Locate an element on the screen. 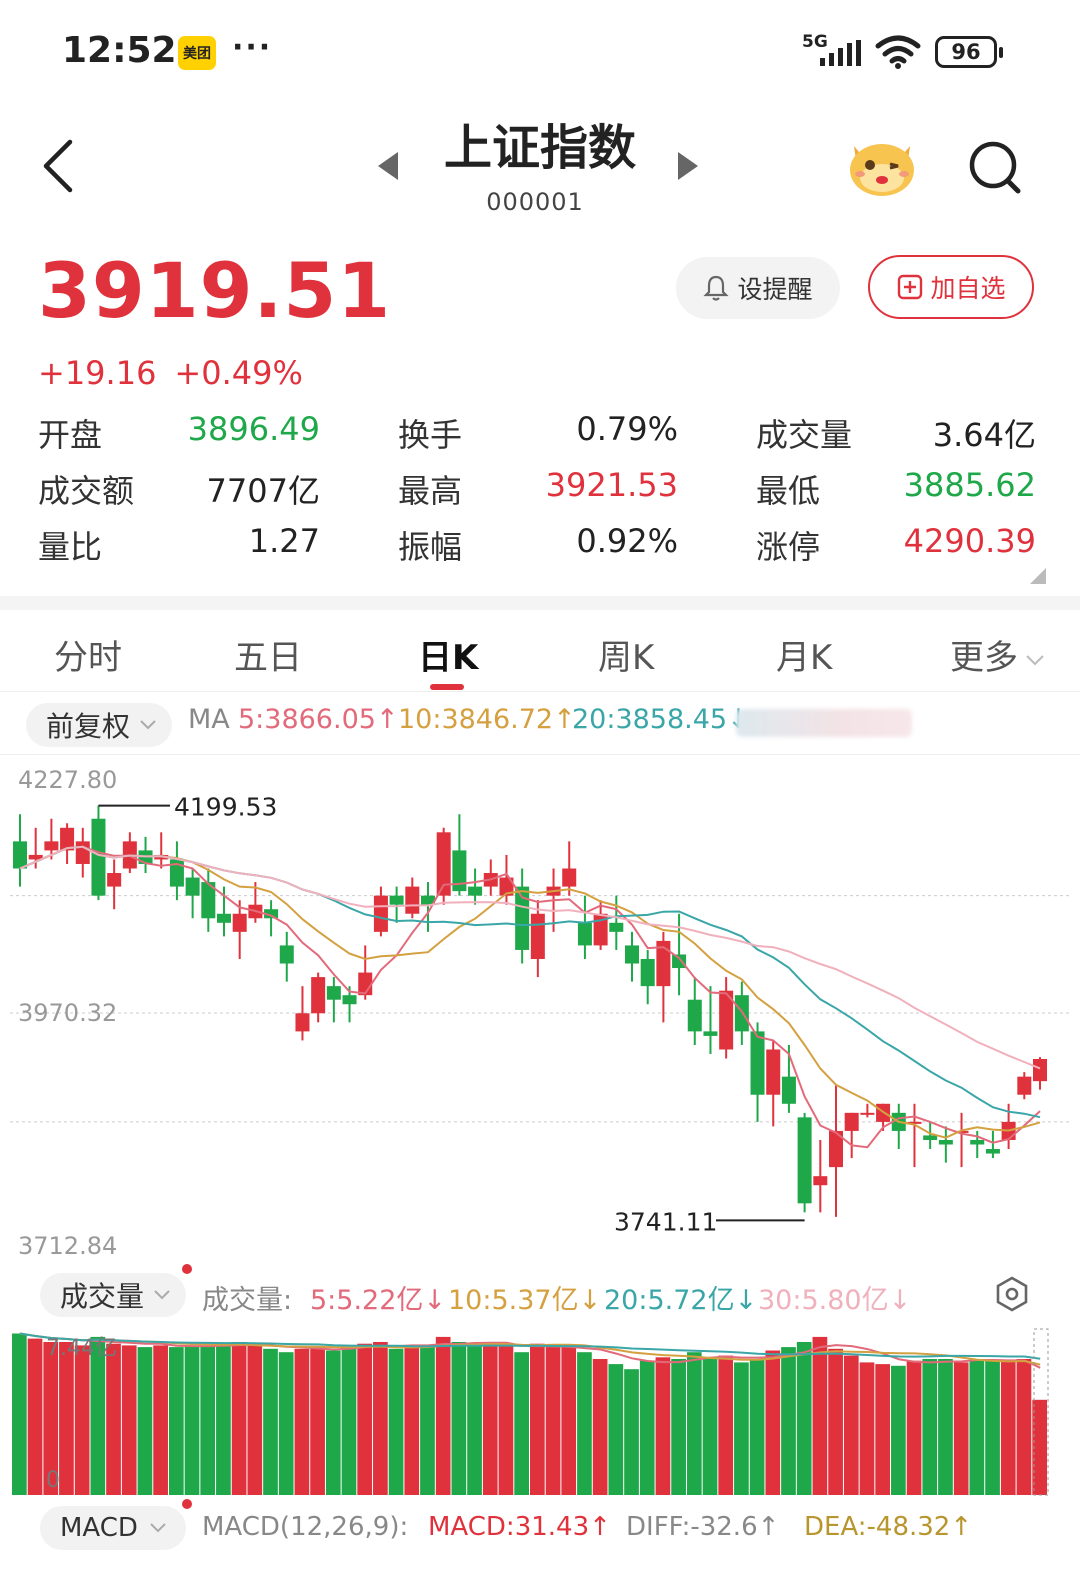 The width and height of the screenshot is (1080, 1577). volume-indicator-select: 成交量 is located at coordinates (113, 1295).